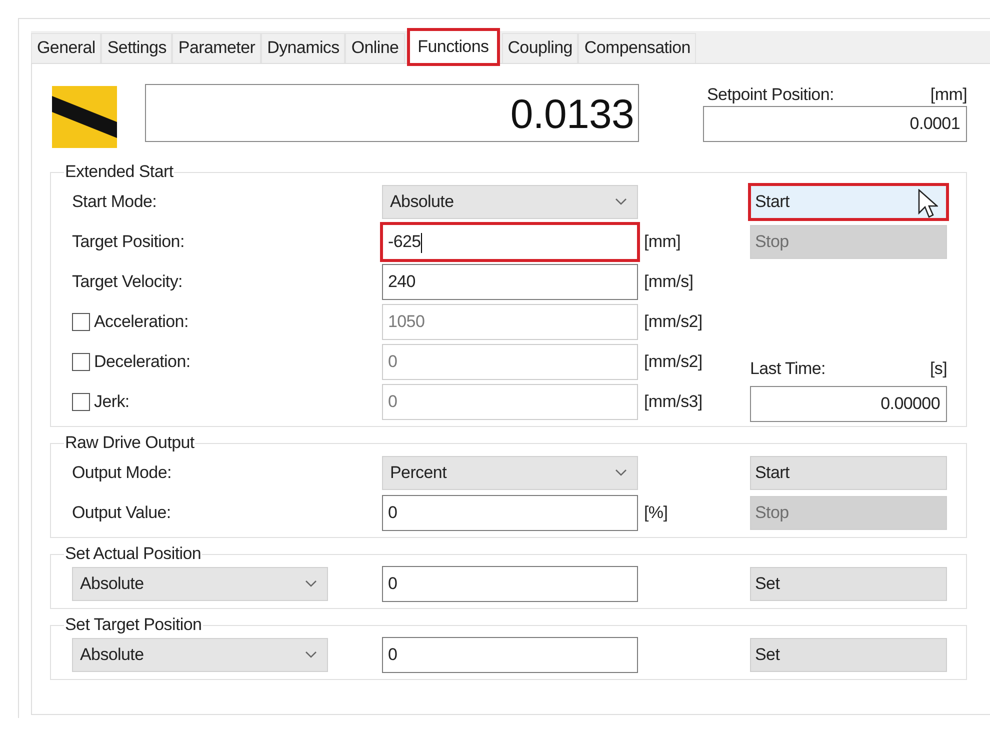 The height and width of the screenshot is (733, 990). Describe the element at coordinates (112, 402) in the screenshot. I see `field-label: Jerk:` at that location.